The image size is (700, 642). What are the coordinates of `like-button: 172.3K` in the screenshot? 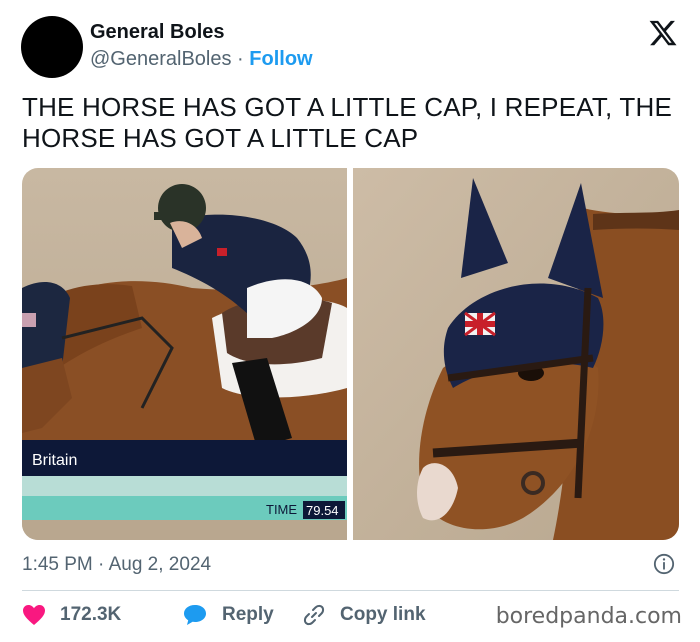 It's located at (102, 615).